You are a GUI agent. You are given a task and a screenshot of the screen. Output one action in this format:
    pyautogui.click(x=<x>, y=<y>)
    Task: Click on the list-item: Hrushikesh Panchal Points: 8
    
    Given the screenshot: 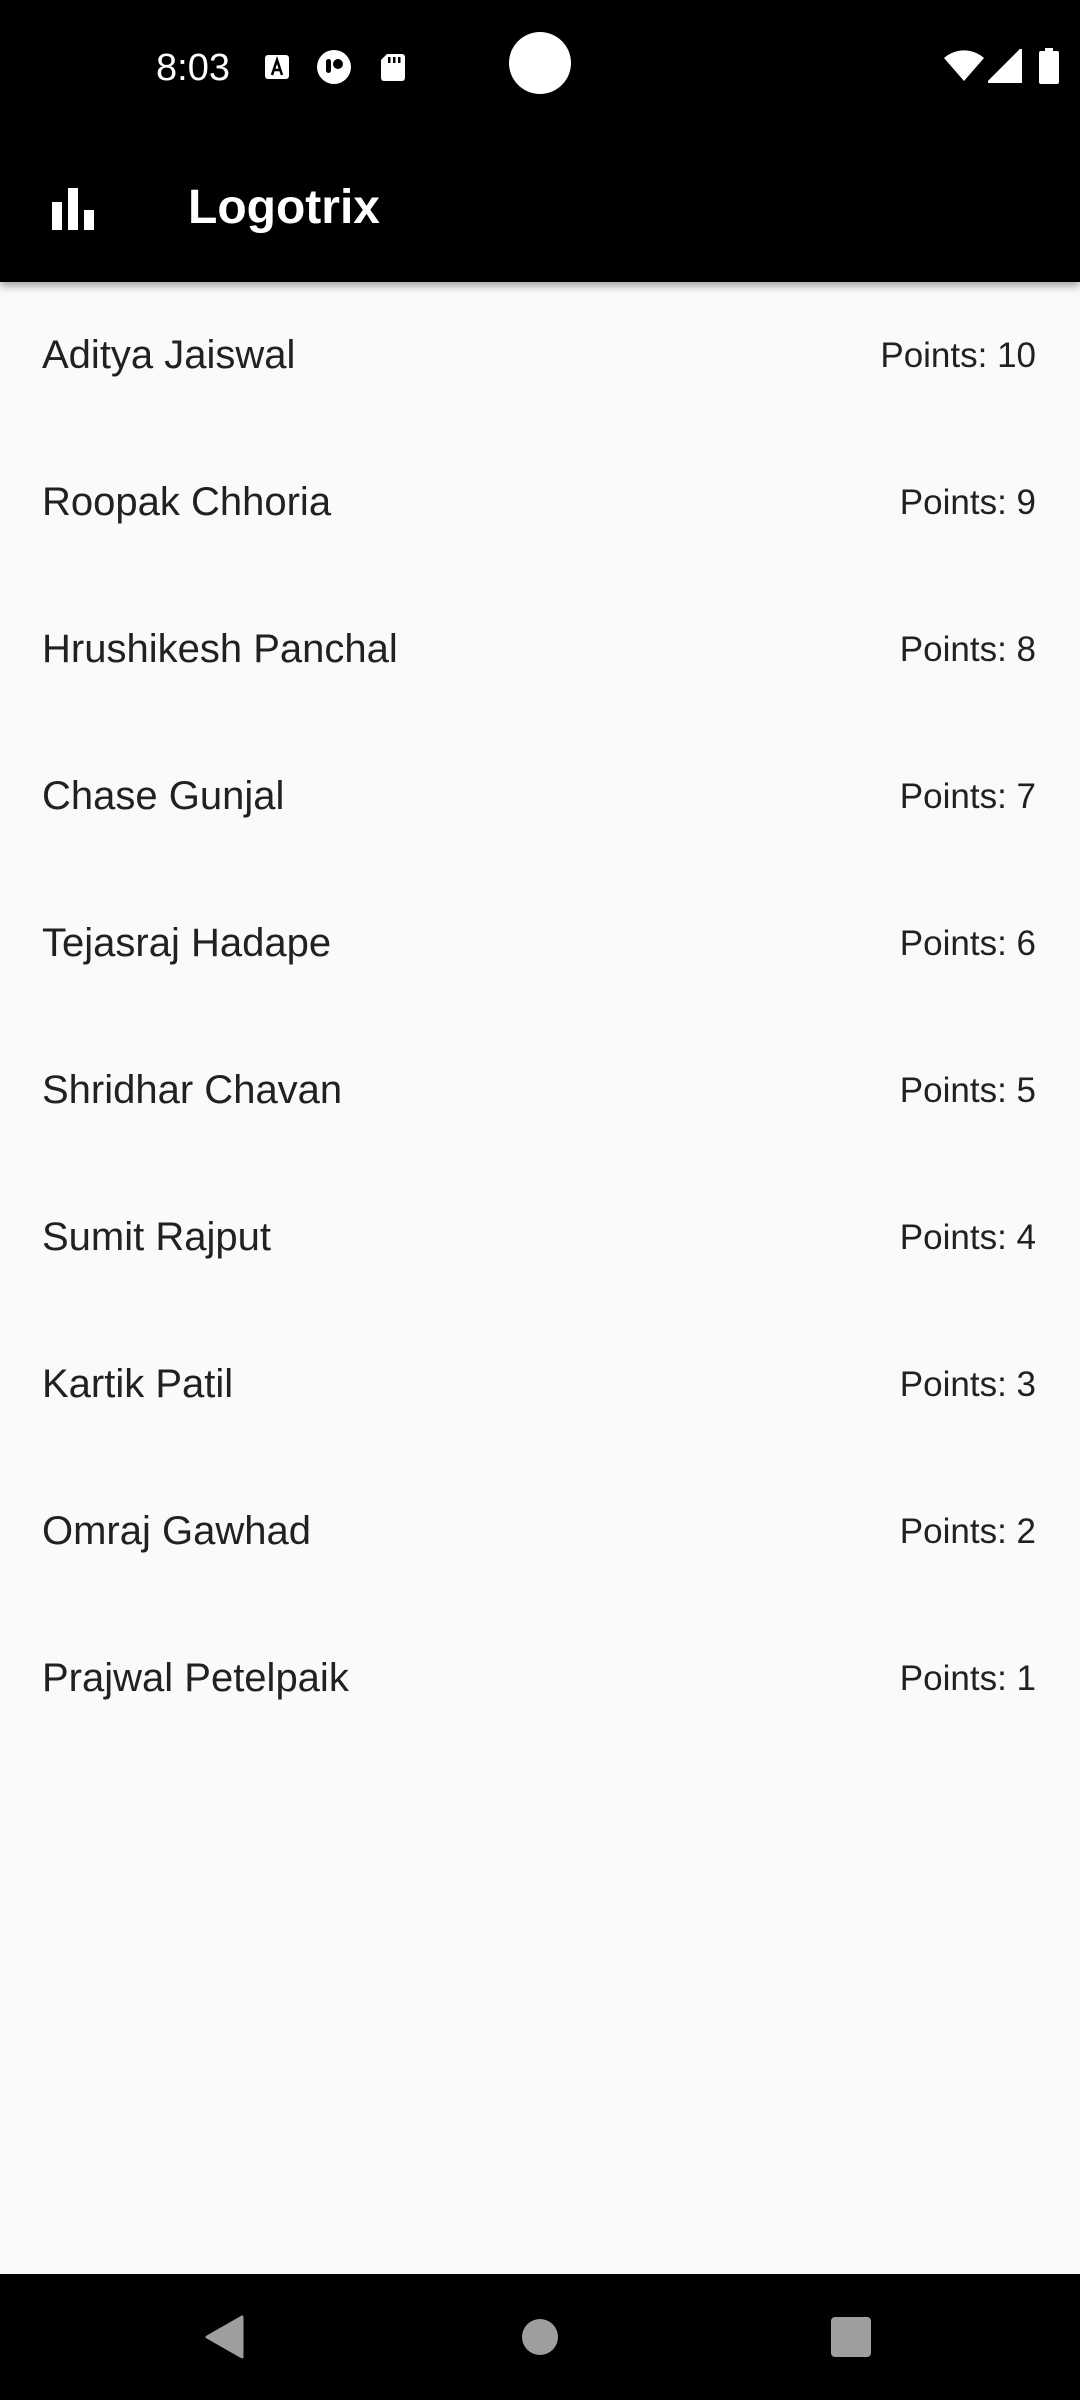 What is the action you would take?
    pyautogui.click(x=540, y=649)
    